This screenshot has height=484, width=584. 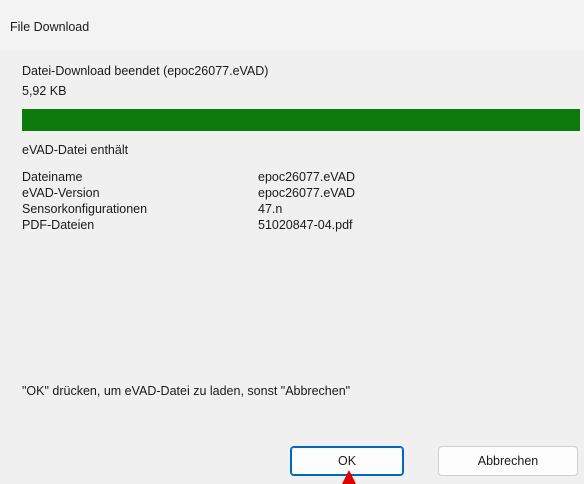 I want to click on window-title: File Download, so click(x=50, y=27).